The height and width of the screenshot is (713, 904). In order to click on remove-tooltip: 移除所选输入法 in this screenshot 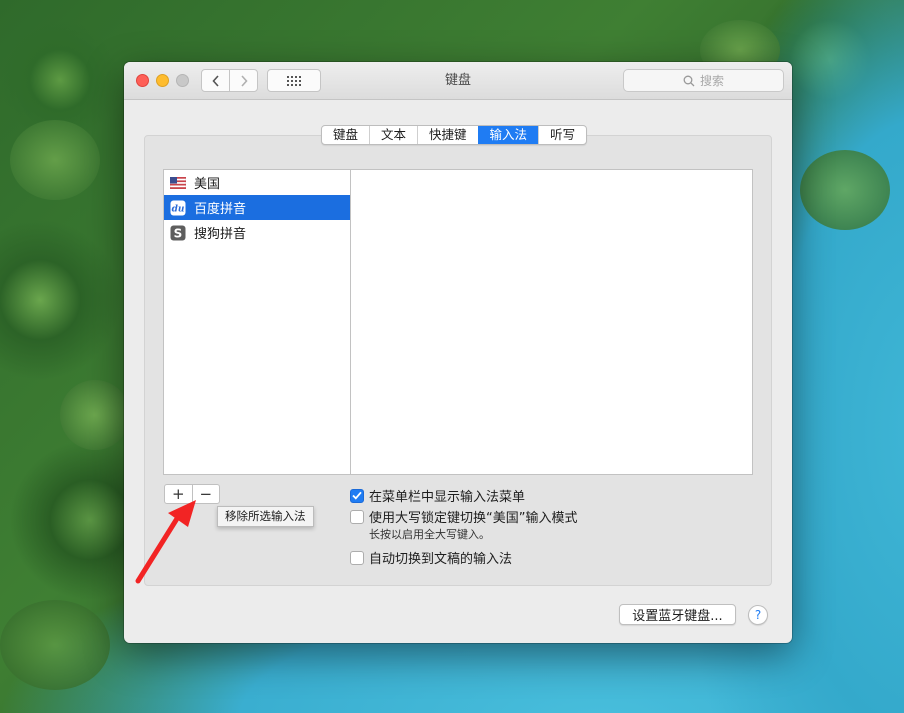, I will do `click(265, 516)`.